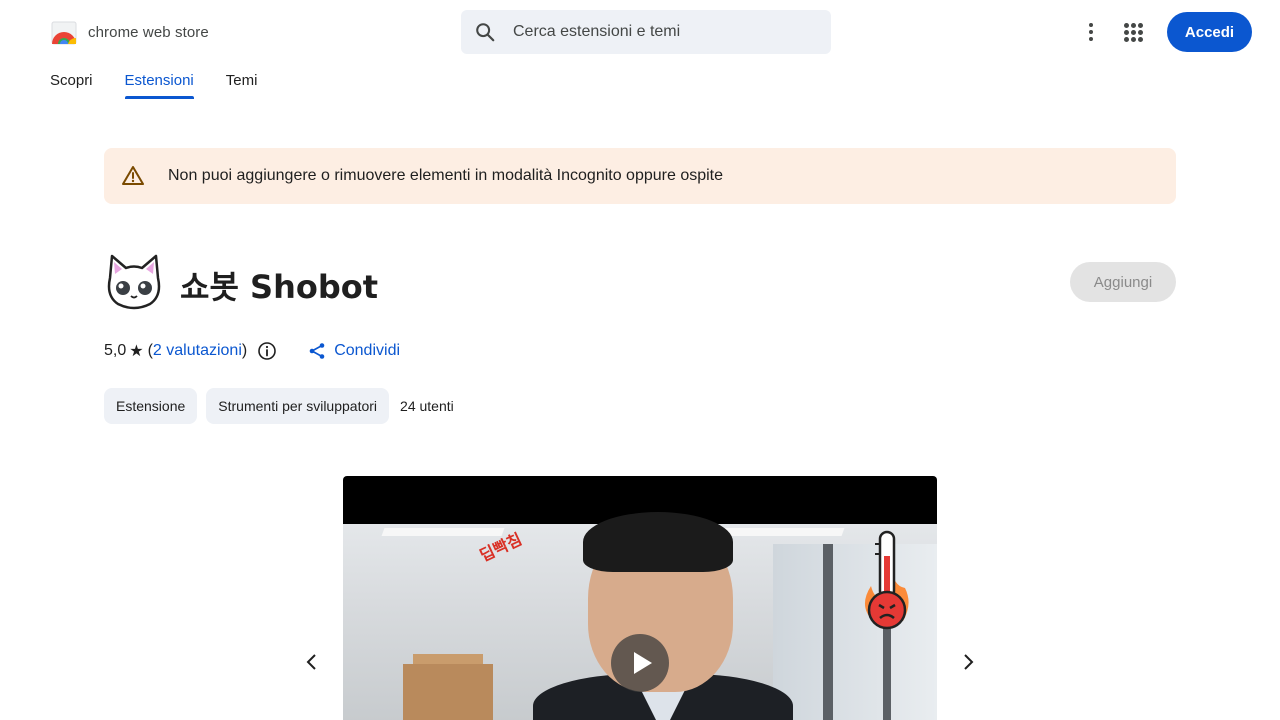 The width and height of the screenshot is (1280, 720). I want to click on angry-thermometer-icon, so click(886, 580).